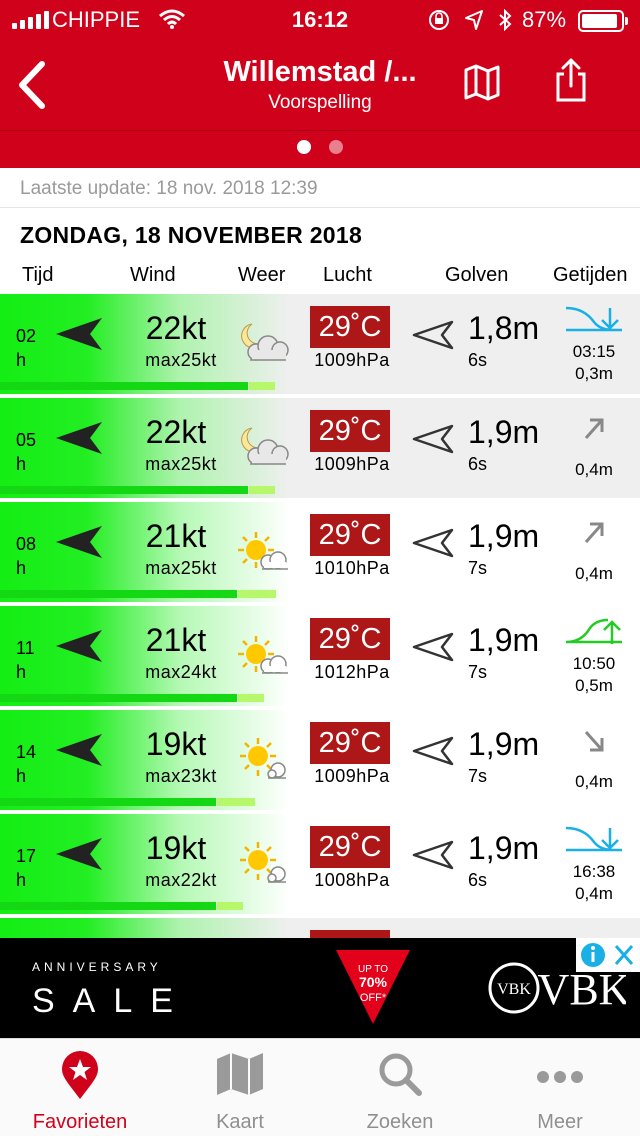  What do you see at coordinates (352, 672) in the screenshot?
I see `air-pressure: 1012hPa` at bounding box center [352, 672].